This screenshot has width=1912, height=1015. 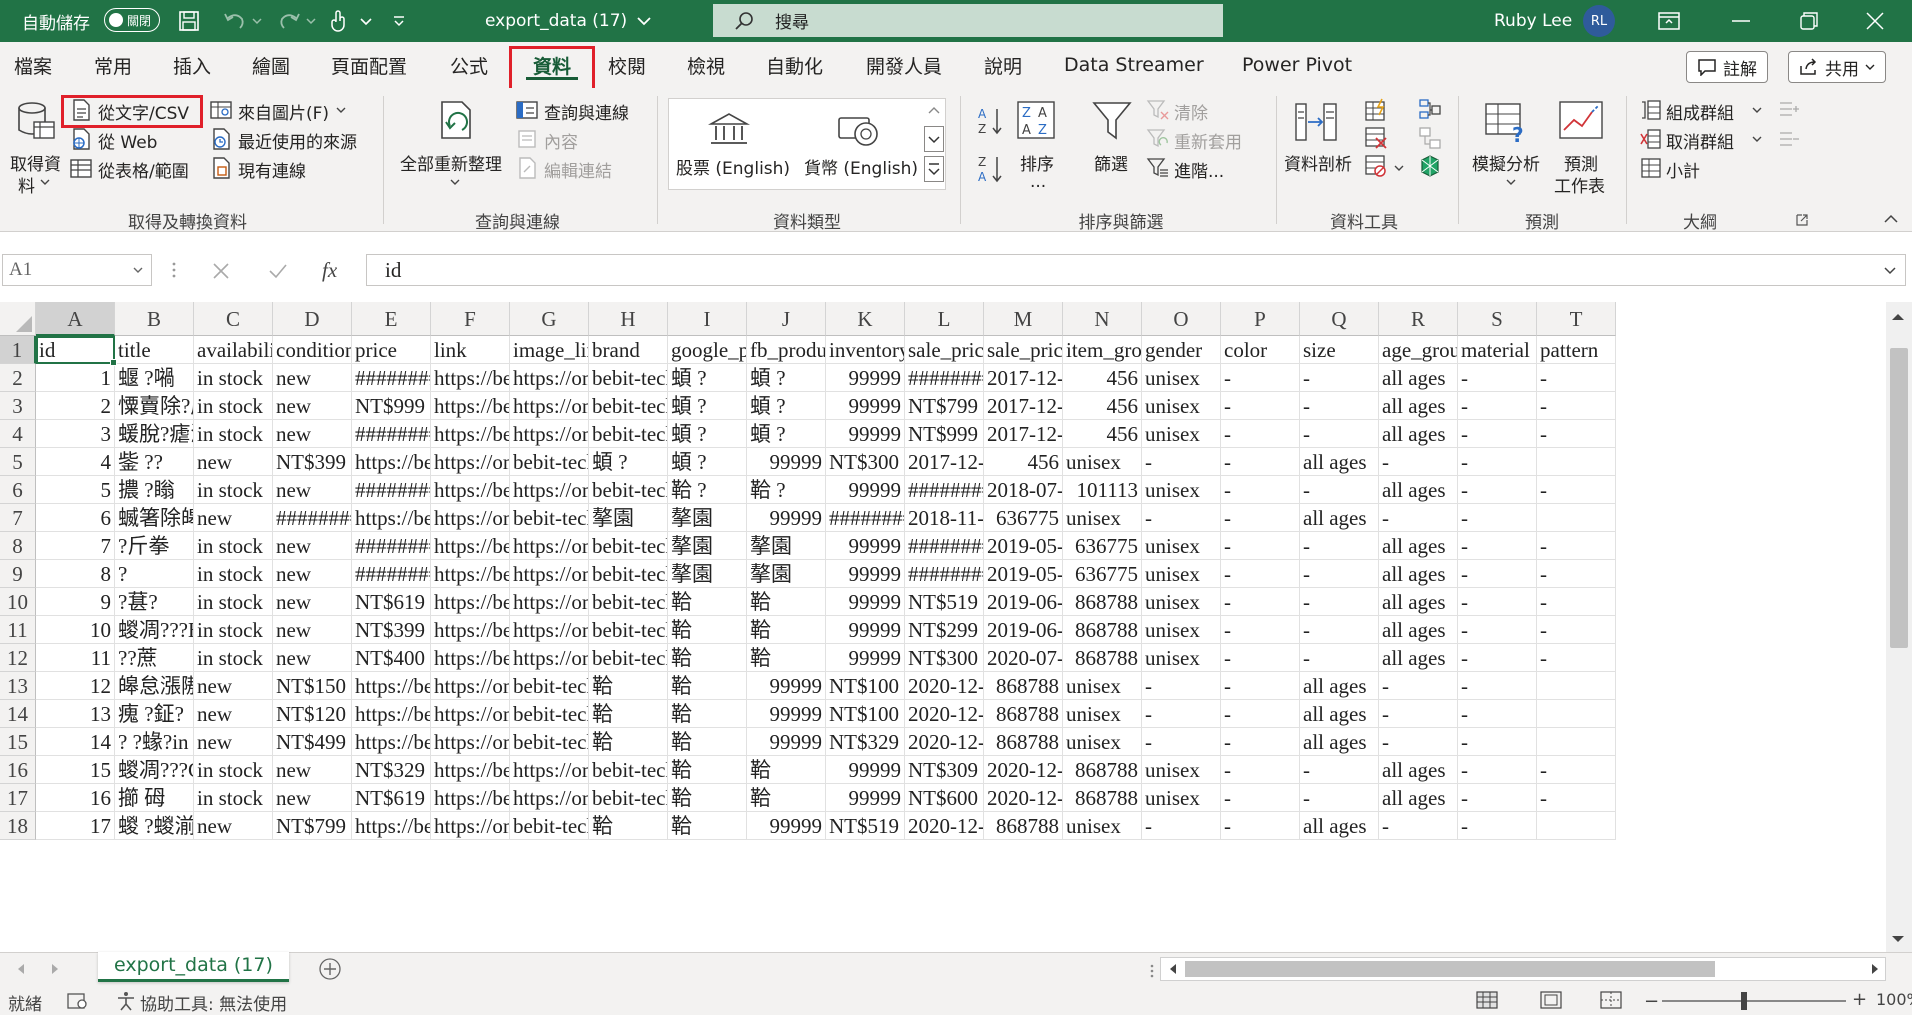 I want to click on row-header: 10, so click(x=18, y=602).